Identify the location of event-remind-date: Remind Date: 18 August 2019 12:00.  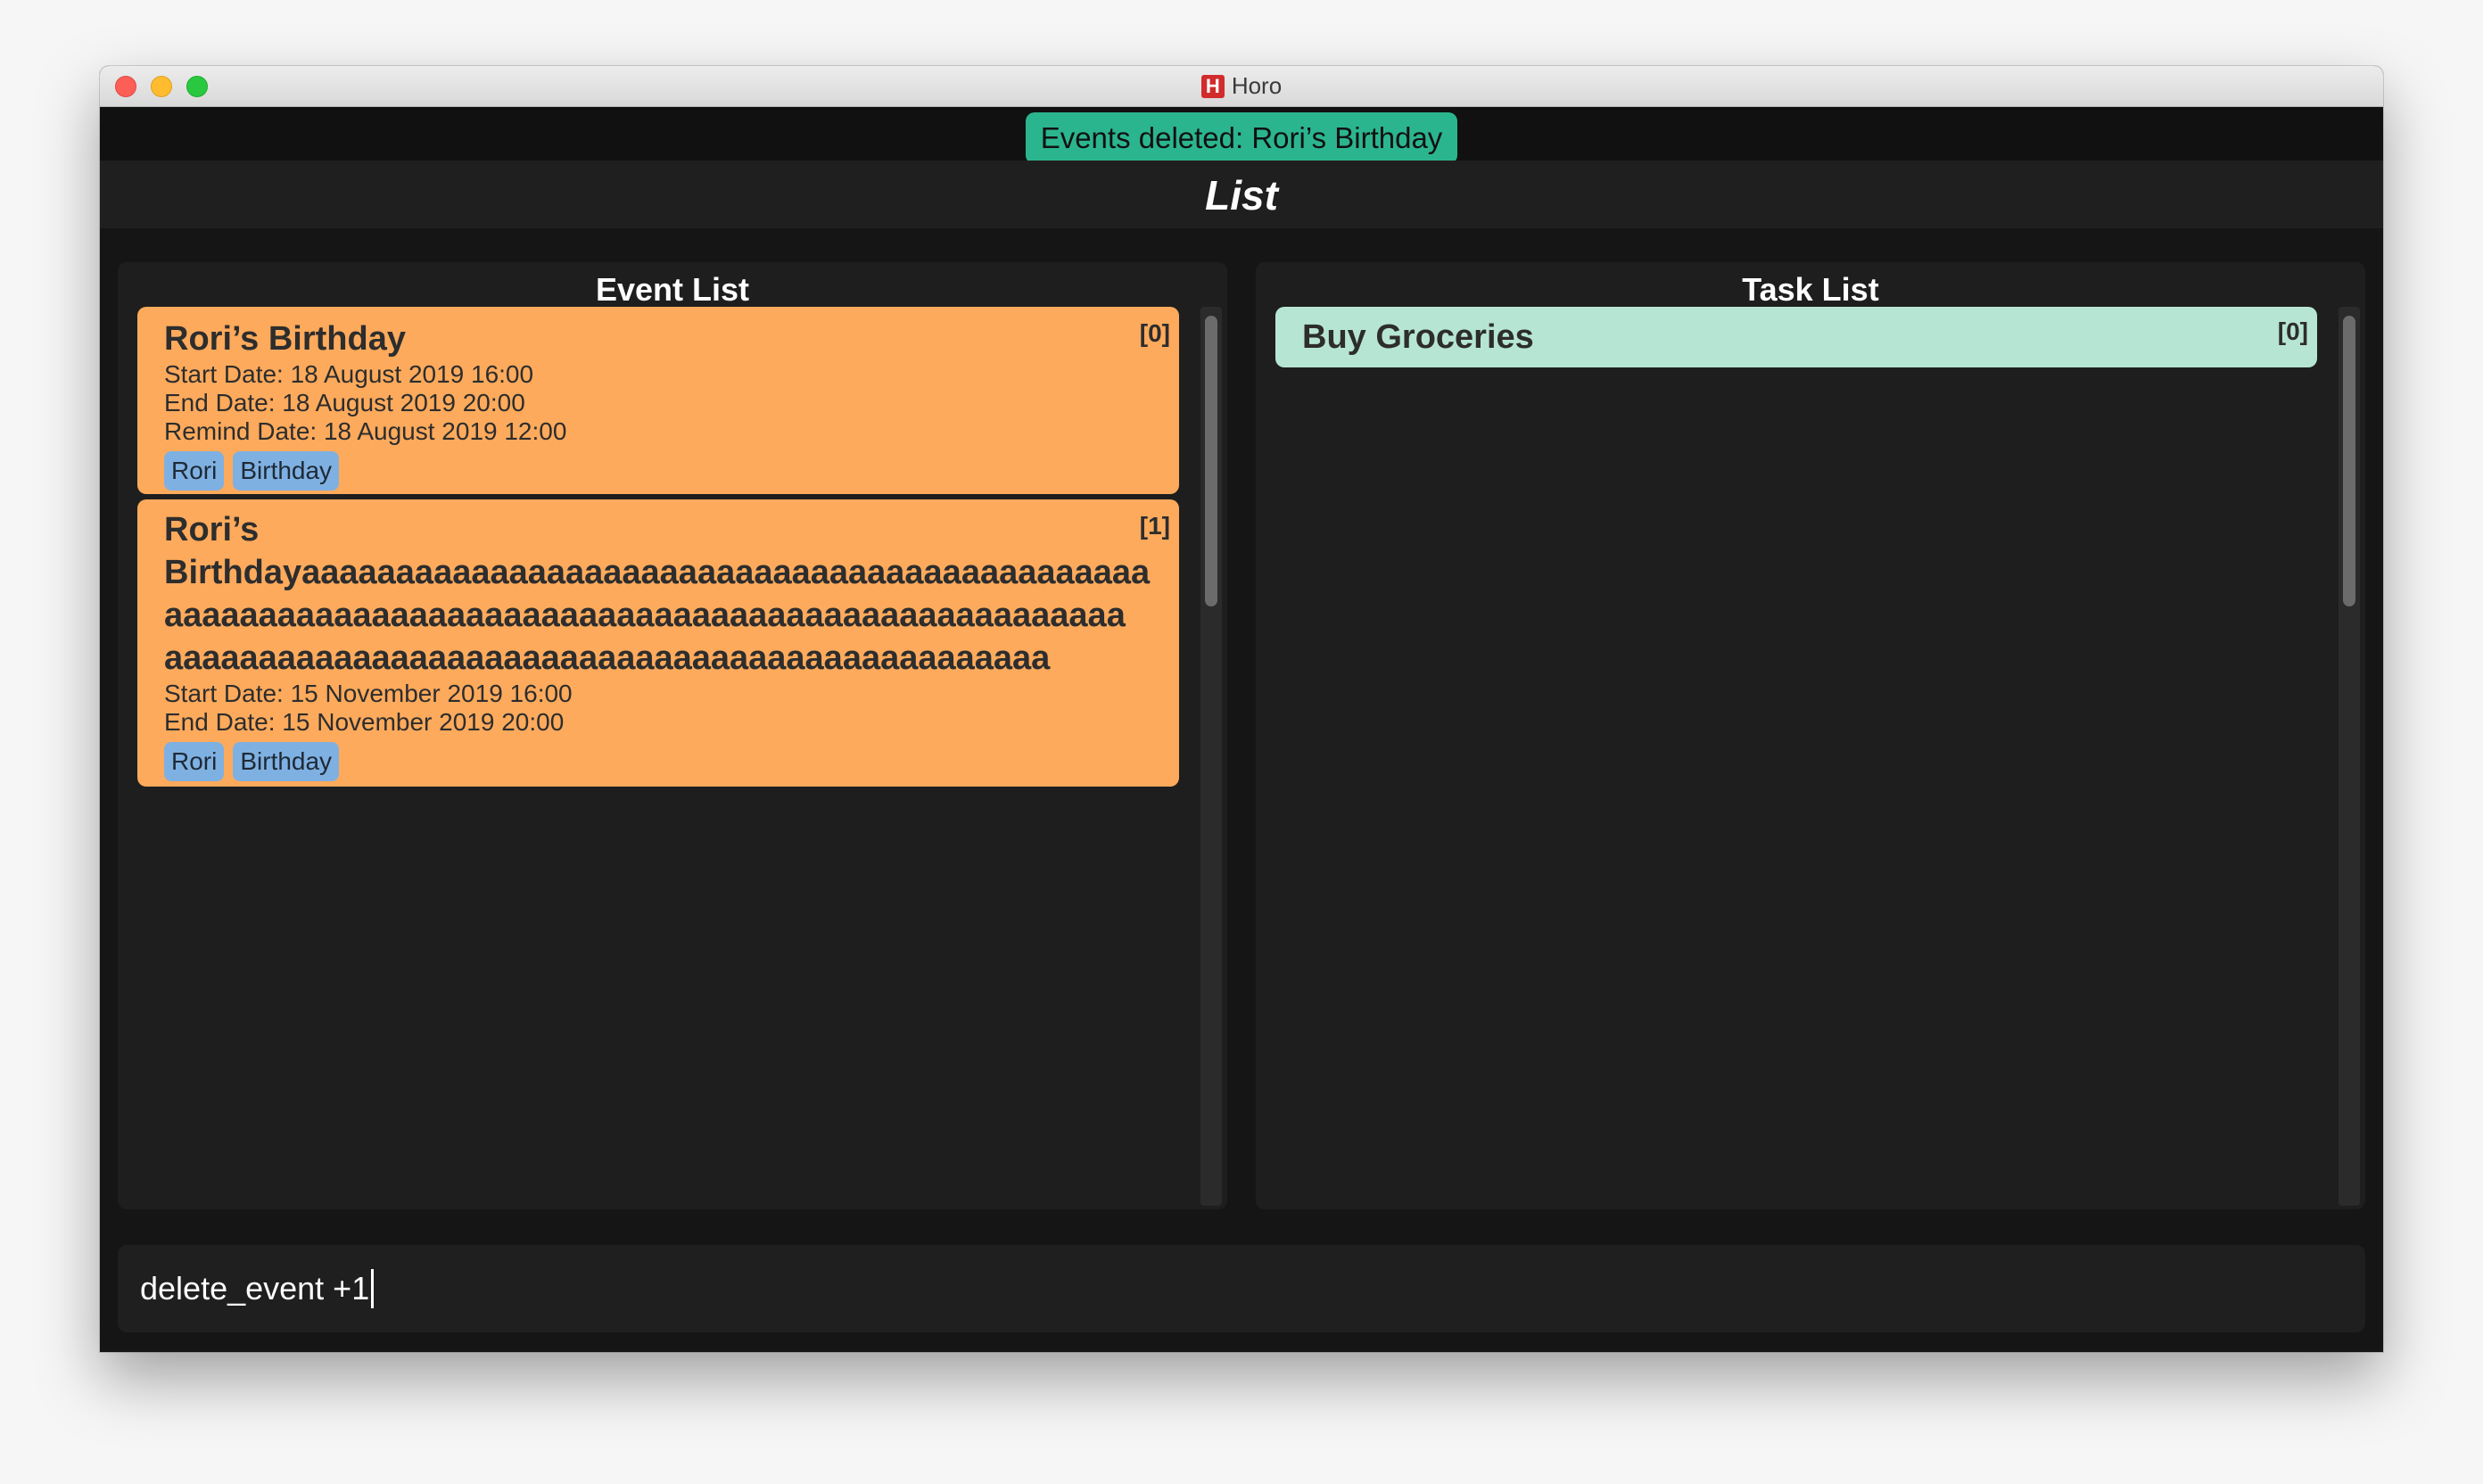
(365, 431).